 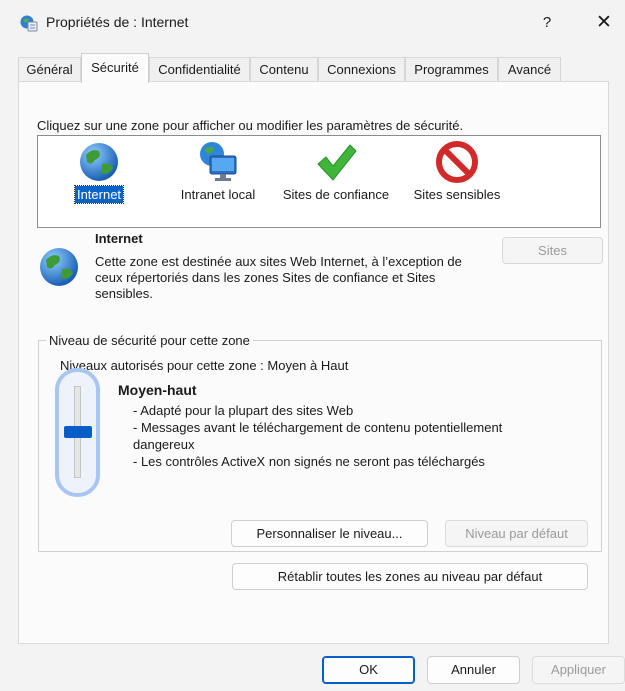 I want to click on default-level-button: Niveau par défaut, so click(x=516, y=533).